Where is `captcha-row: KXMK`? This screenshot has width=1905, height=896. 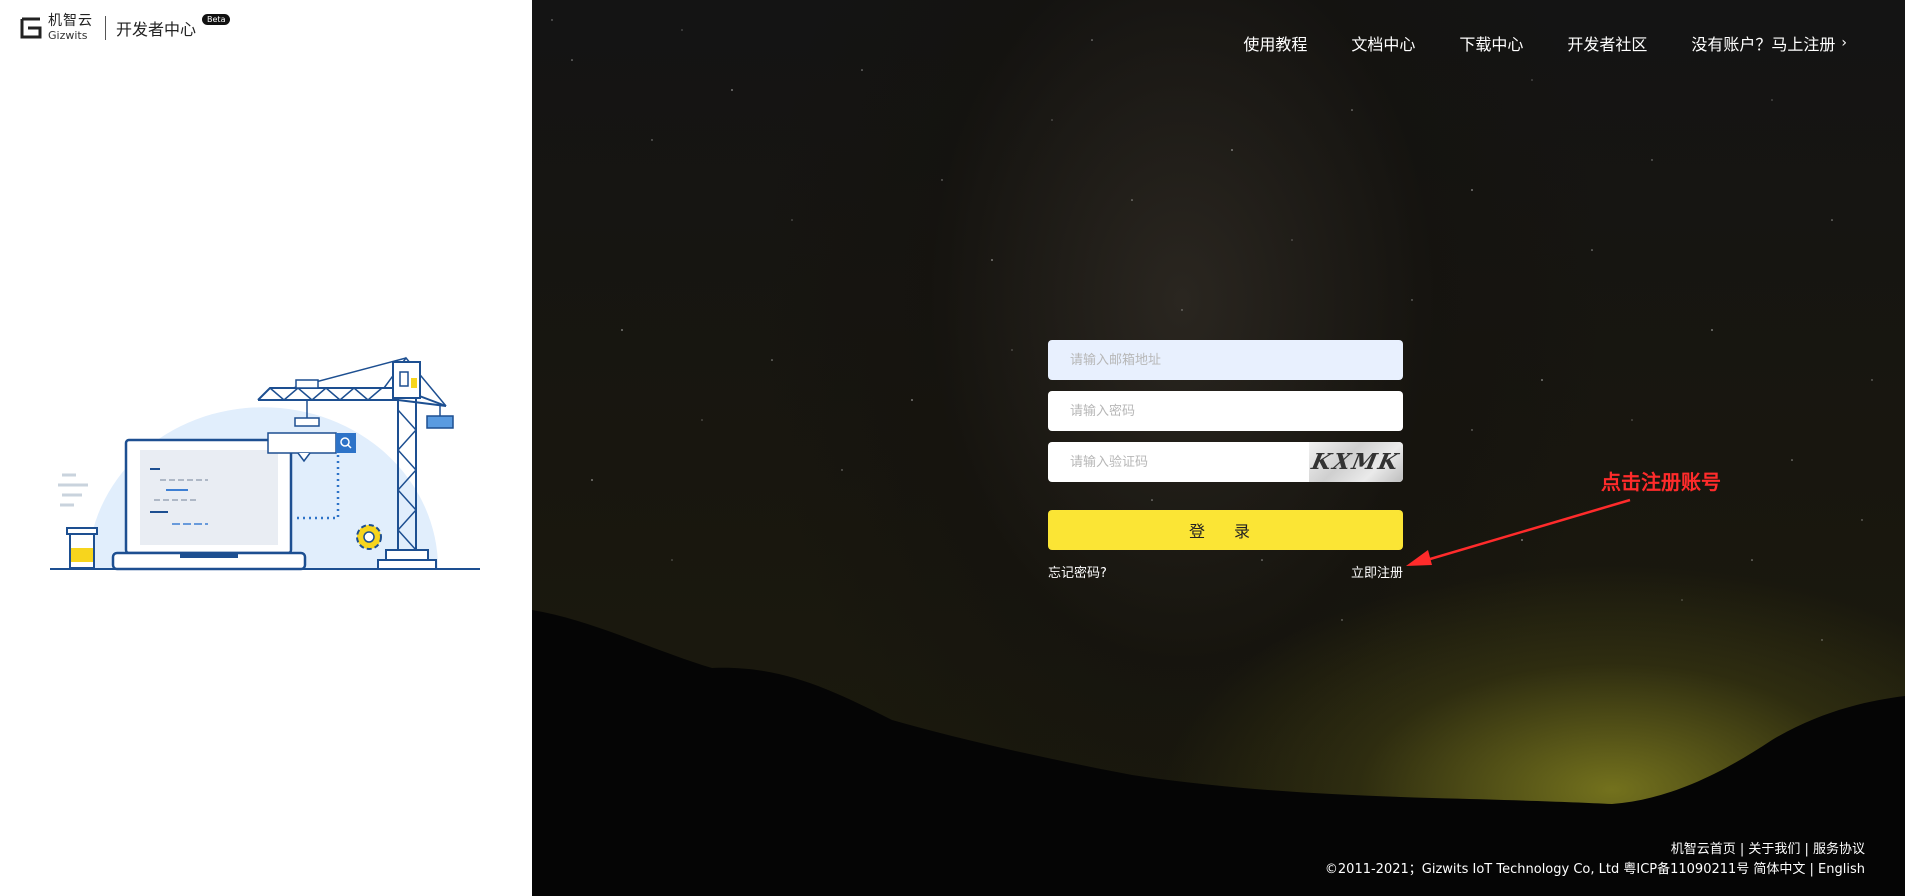 captcha-row: KXMK is located at coordinates (1225, 462).